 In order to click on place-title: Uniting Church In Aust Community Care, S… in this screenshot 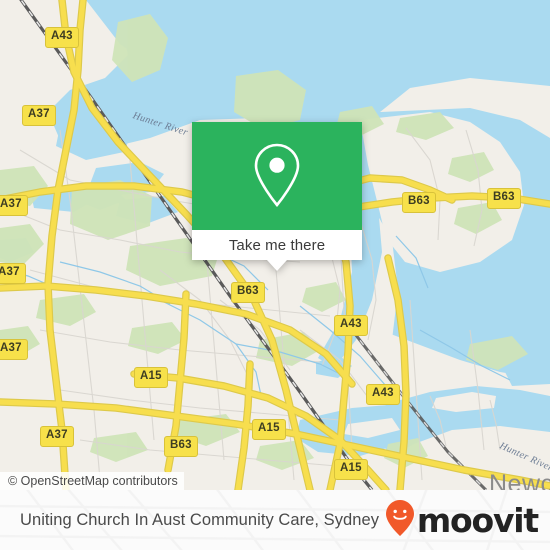, I will do `click(199, 520)`.